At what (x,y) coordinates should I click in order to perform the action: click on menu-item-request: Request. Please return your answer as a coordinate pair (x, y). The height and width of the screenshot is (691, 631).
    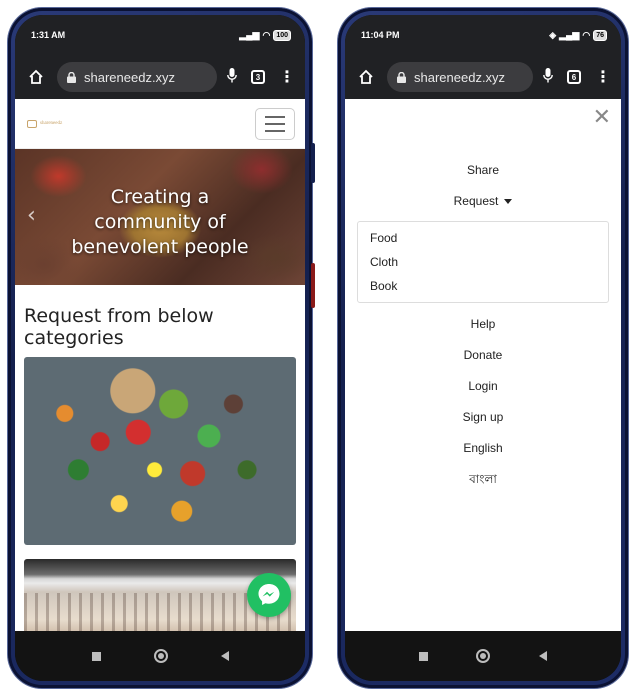
    Looking at the image, I should click on (483, 201).